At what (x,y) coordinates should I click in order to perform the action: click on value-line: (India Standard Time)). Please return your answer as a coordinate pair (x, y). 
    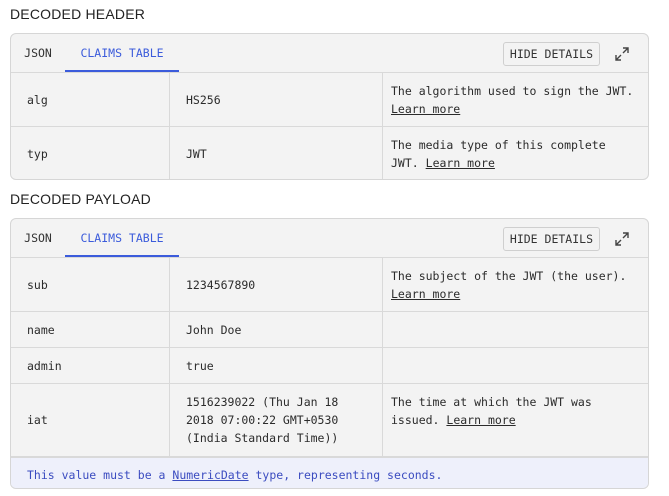
    Looking at the image, I should click on (262, 438).